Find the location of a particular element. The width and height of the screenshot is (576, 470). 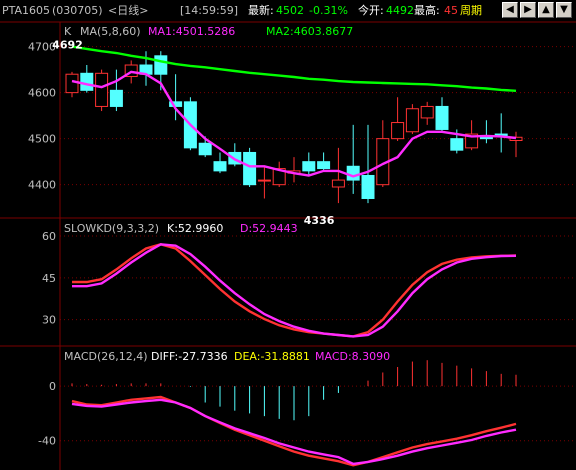

kd-tick-label: 45 is located at coordinates (49, 278).